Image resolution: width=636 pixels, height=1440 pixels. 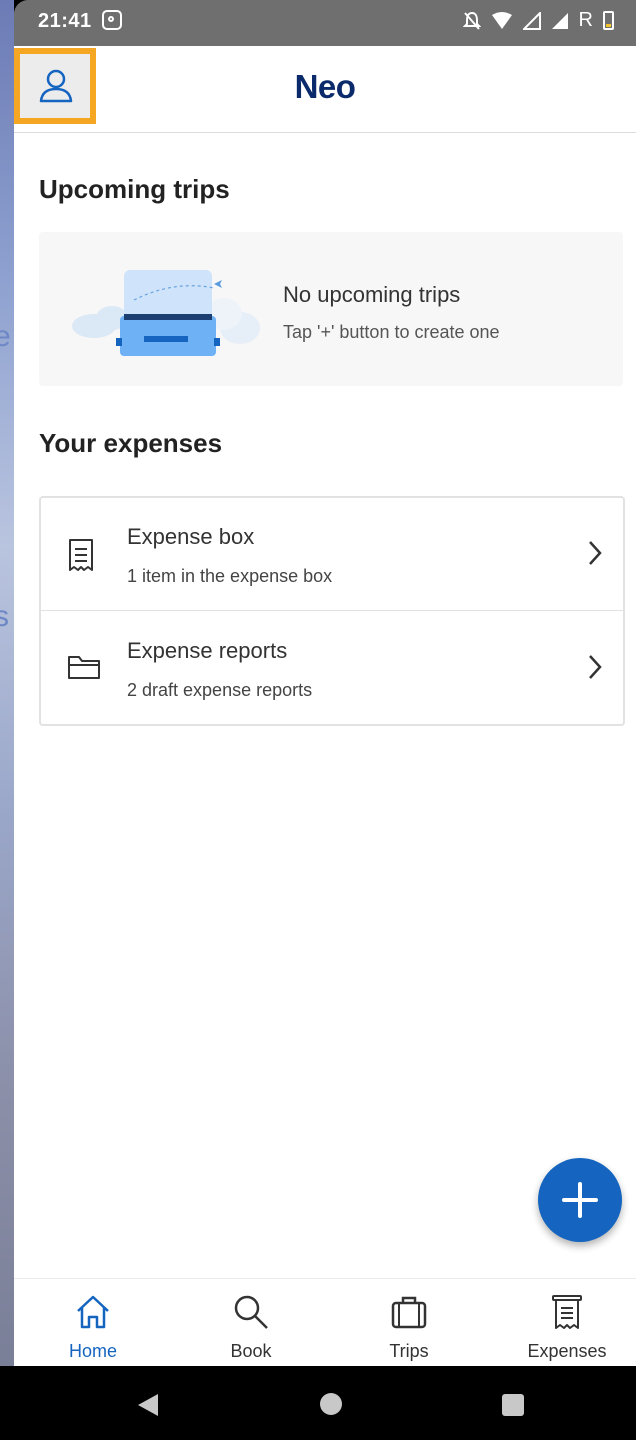 I want to click on expense-reports-subtitle: 2 draft expense reports, so click(x=220, y=690).